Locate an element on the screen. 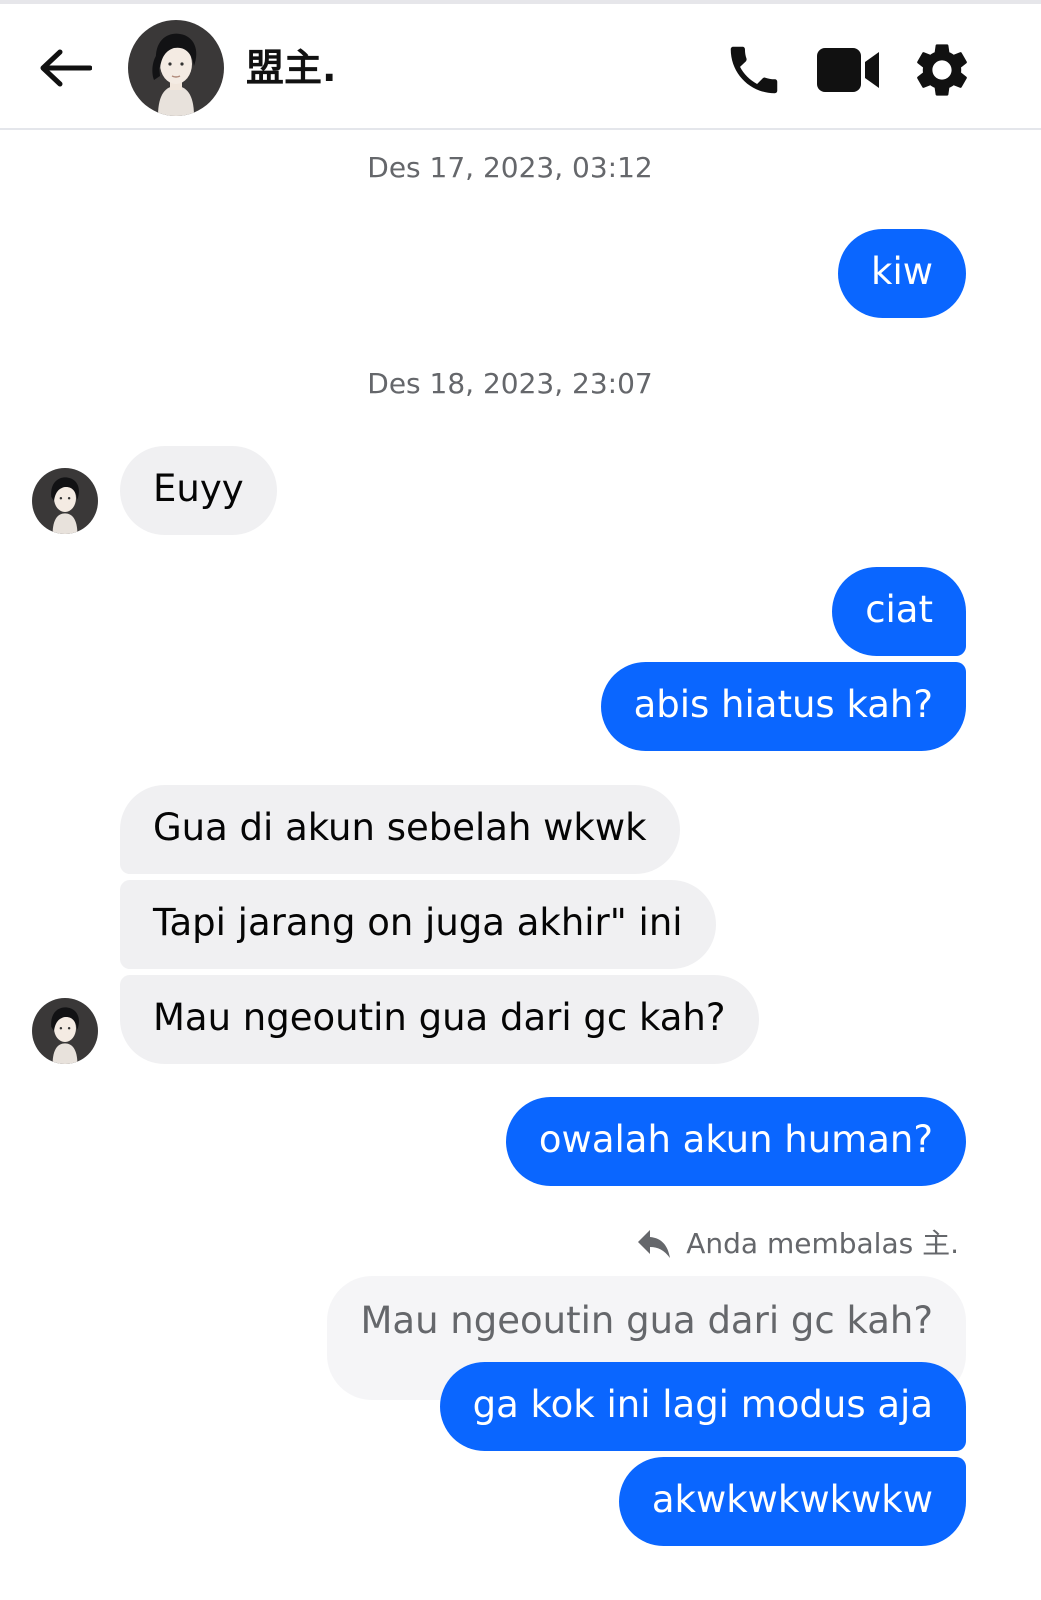 The image size is (1041, 1600). settings-button is located at coordinates (942, 70).